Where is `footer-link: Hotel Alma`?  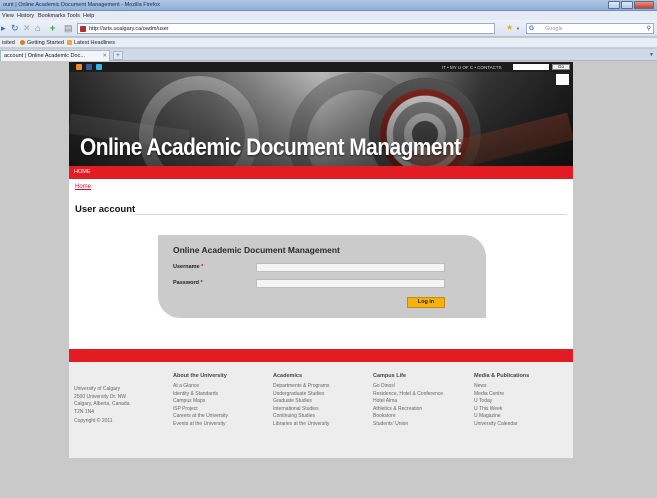
footer-link: Hotel Alma is located at coordinates (423, 402).